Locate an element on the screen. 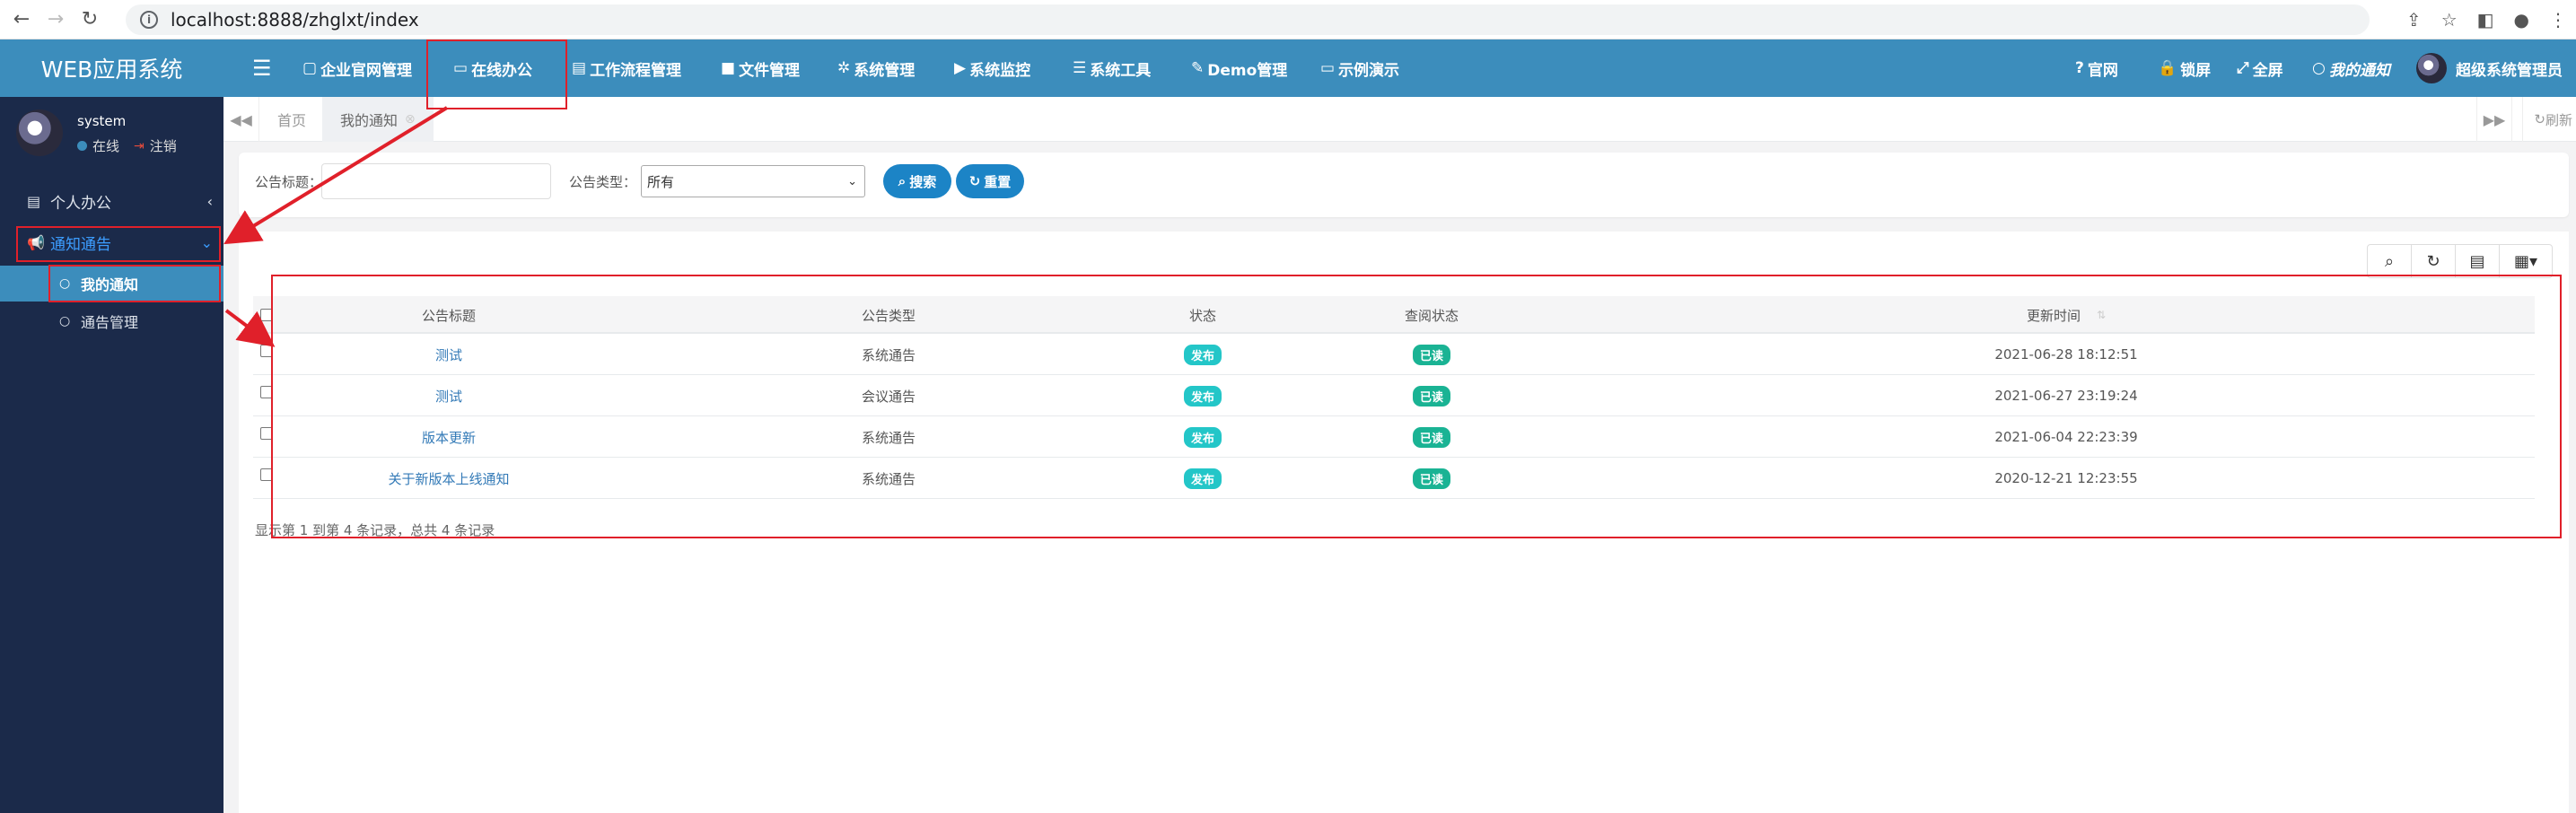 Image resolution: width=2576 pixels, height=813 pixels. arrow-to-notices is located at coordinates (336, 175).